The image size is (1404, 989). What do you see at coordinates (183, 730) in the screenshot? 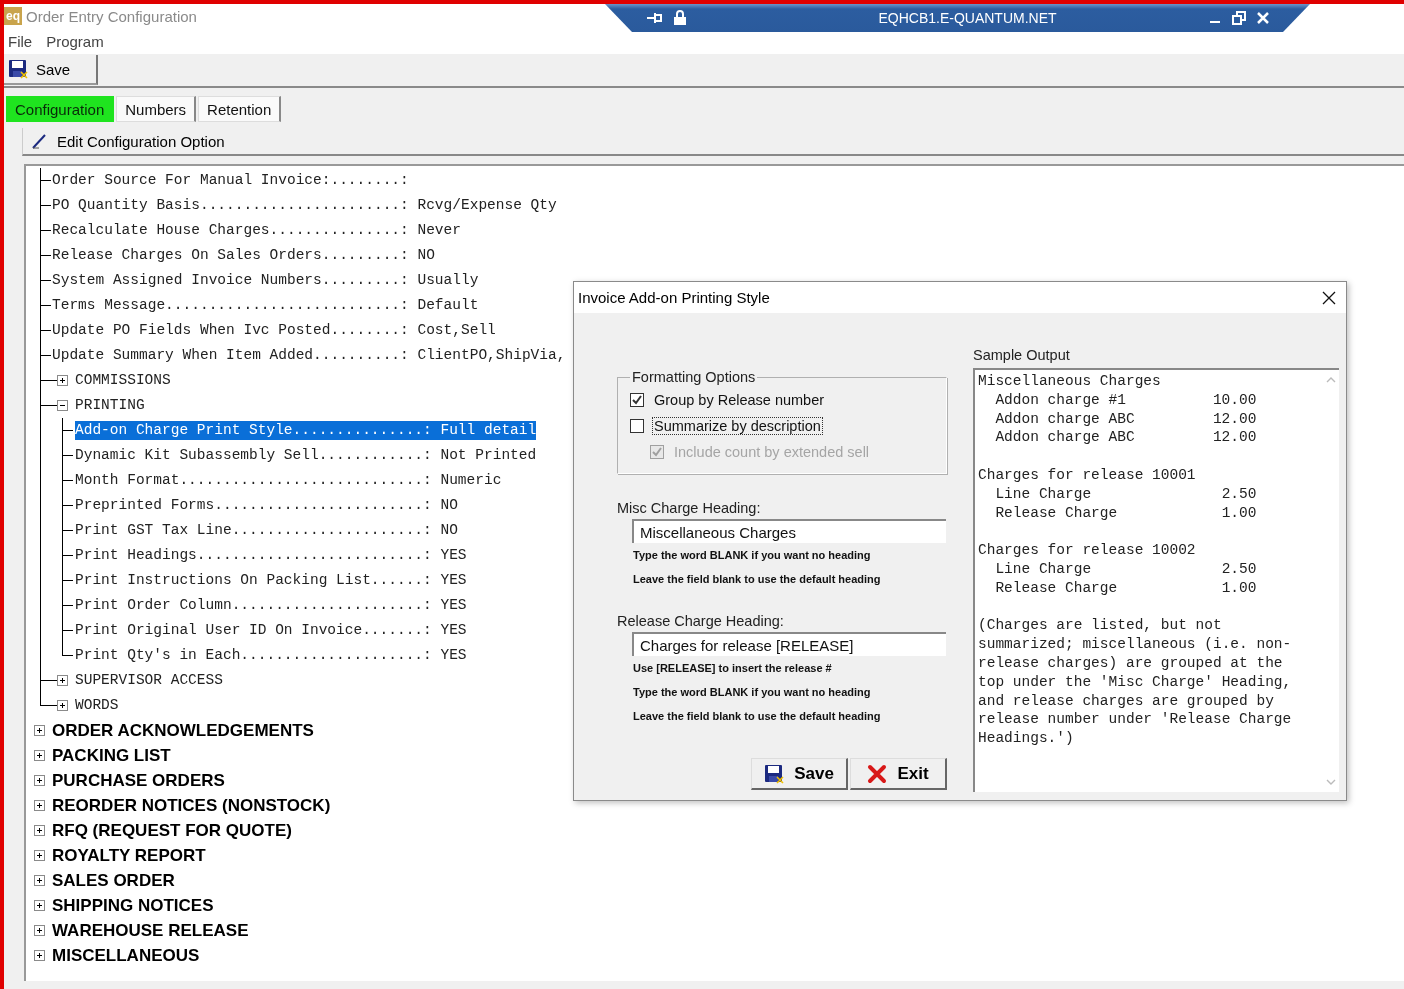
I see `tree-section: ORDER ACKNOWLEDGEMENTS` at bounding box center [183, 730].